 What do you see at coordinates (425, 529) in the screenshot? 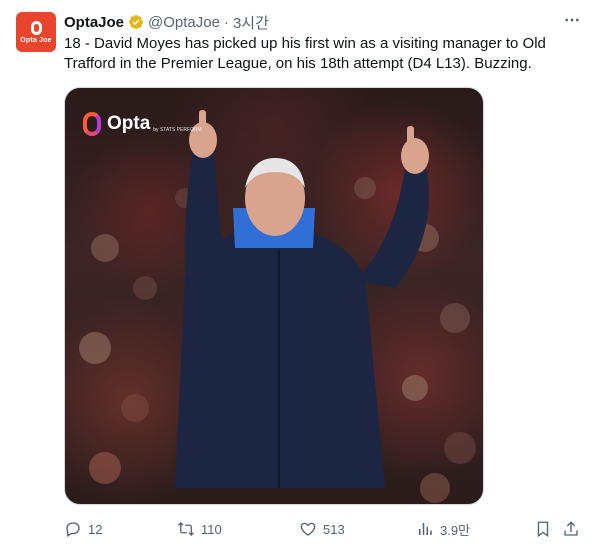
I see `views-icon` at bounding box center [425, 529].